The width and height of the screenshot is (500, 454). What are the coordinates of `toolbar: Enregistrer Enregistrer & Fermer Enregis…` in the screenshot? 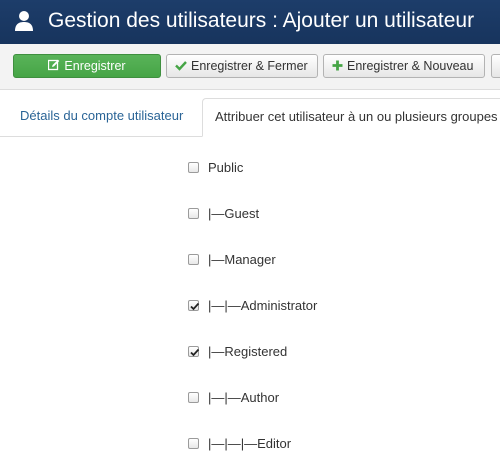 It's located at (250, 67).